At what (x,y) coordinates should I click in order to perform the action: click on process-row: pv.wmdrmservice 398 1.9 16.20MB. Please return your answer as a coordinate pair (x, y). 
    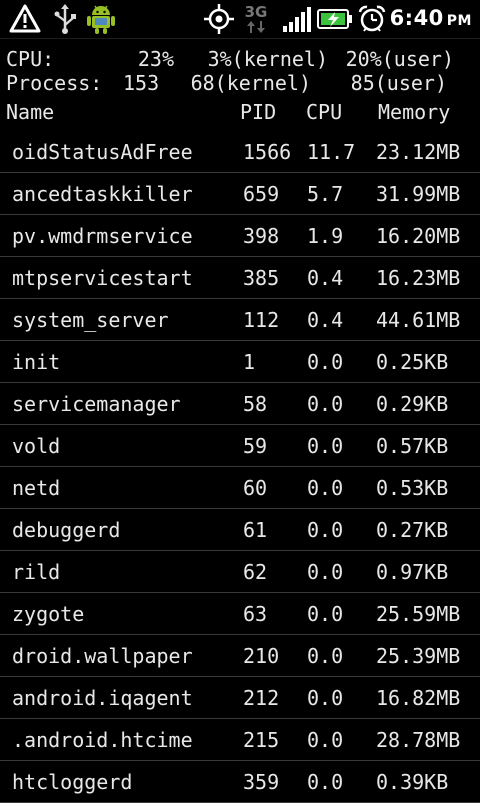
    Looking at the image, I should click on (240, 236).